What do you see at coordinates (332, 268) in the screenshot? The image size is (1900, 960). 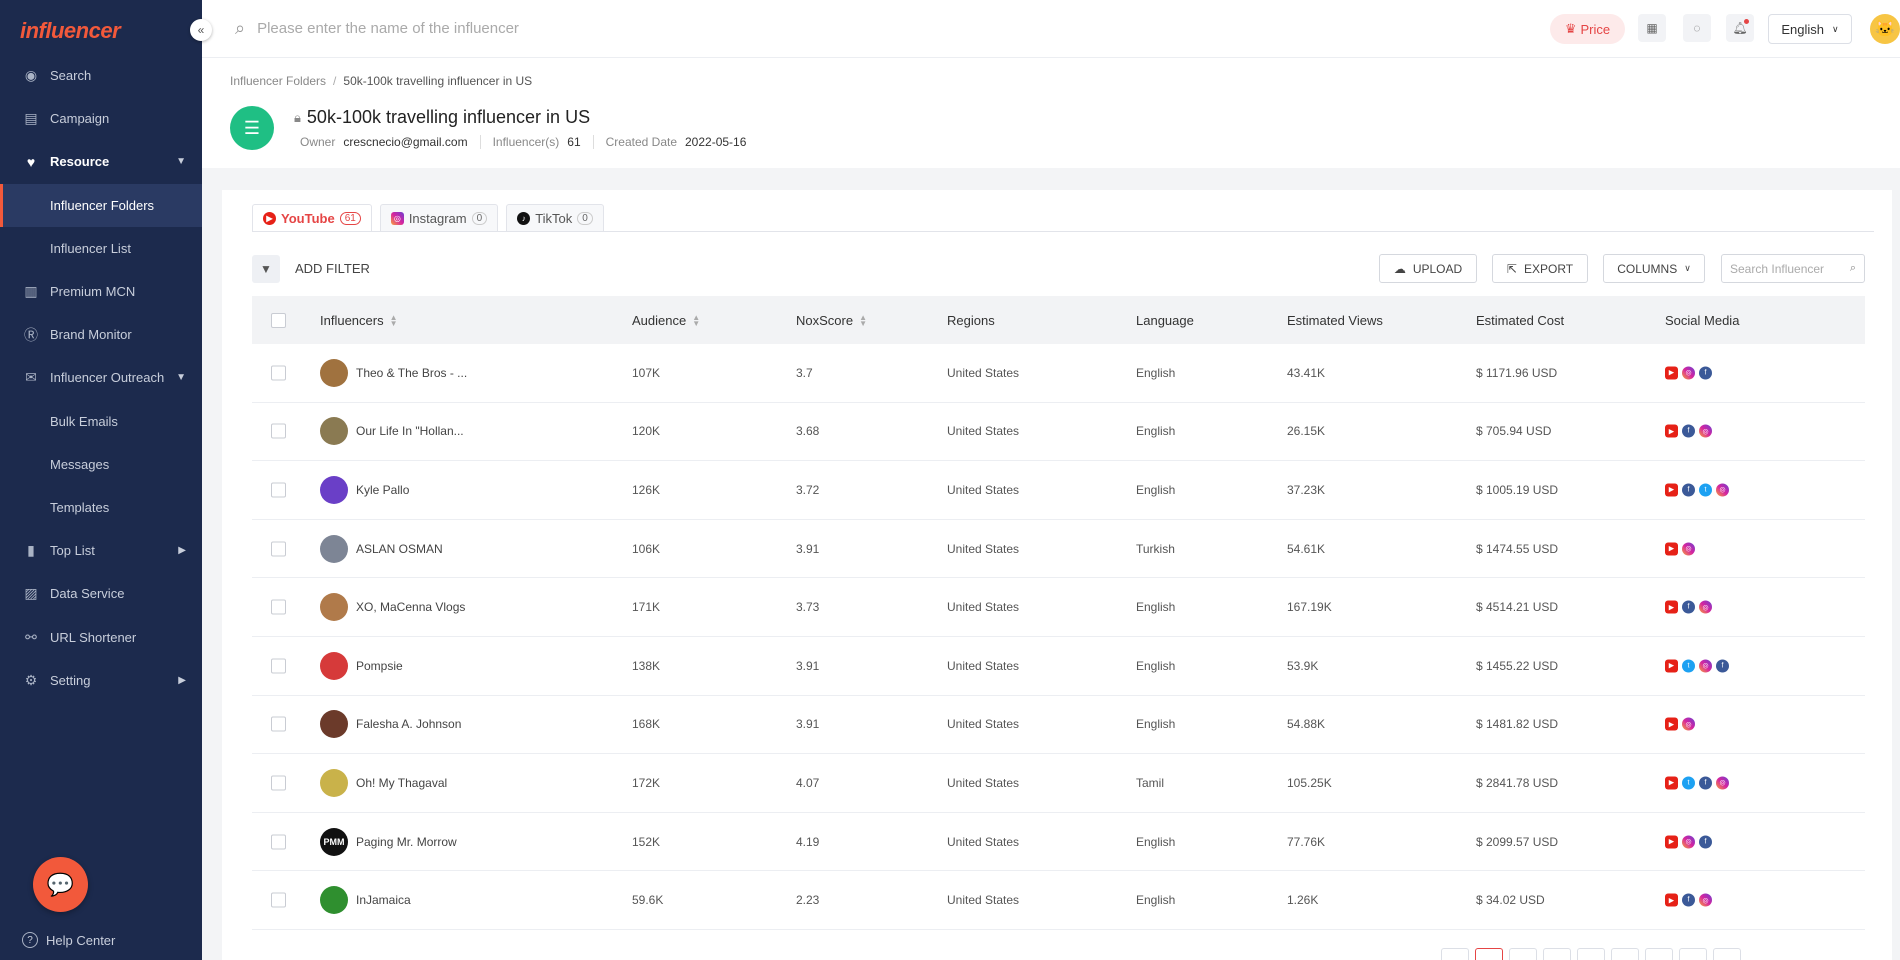 I see `add-filter-button: ADD FILTER` at bounding box center [332, 268].